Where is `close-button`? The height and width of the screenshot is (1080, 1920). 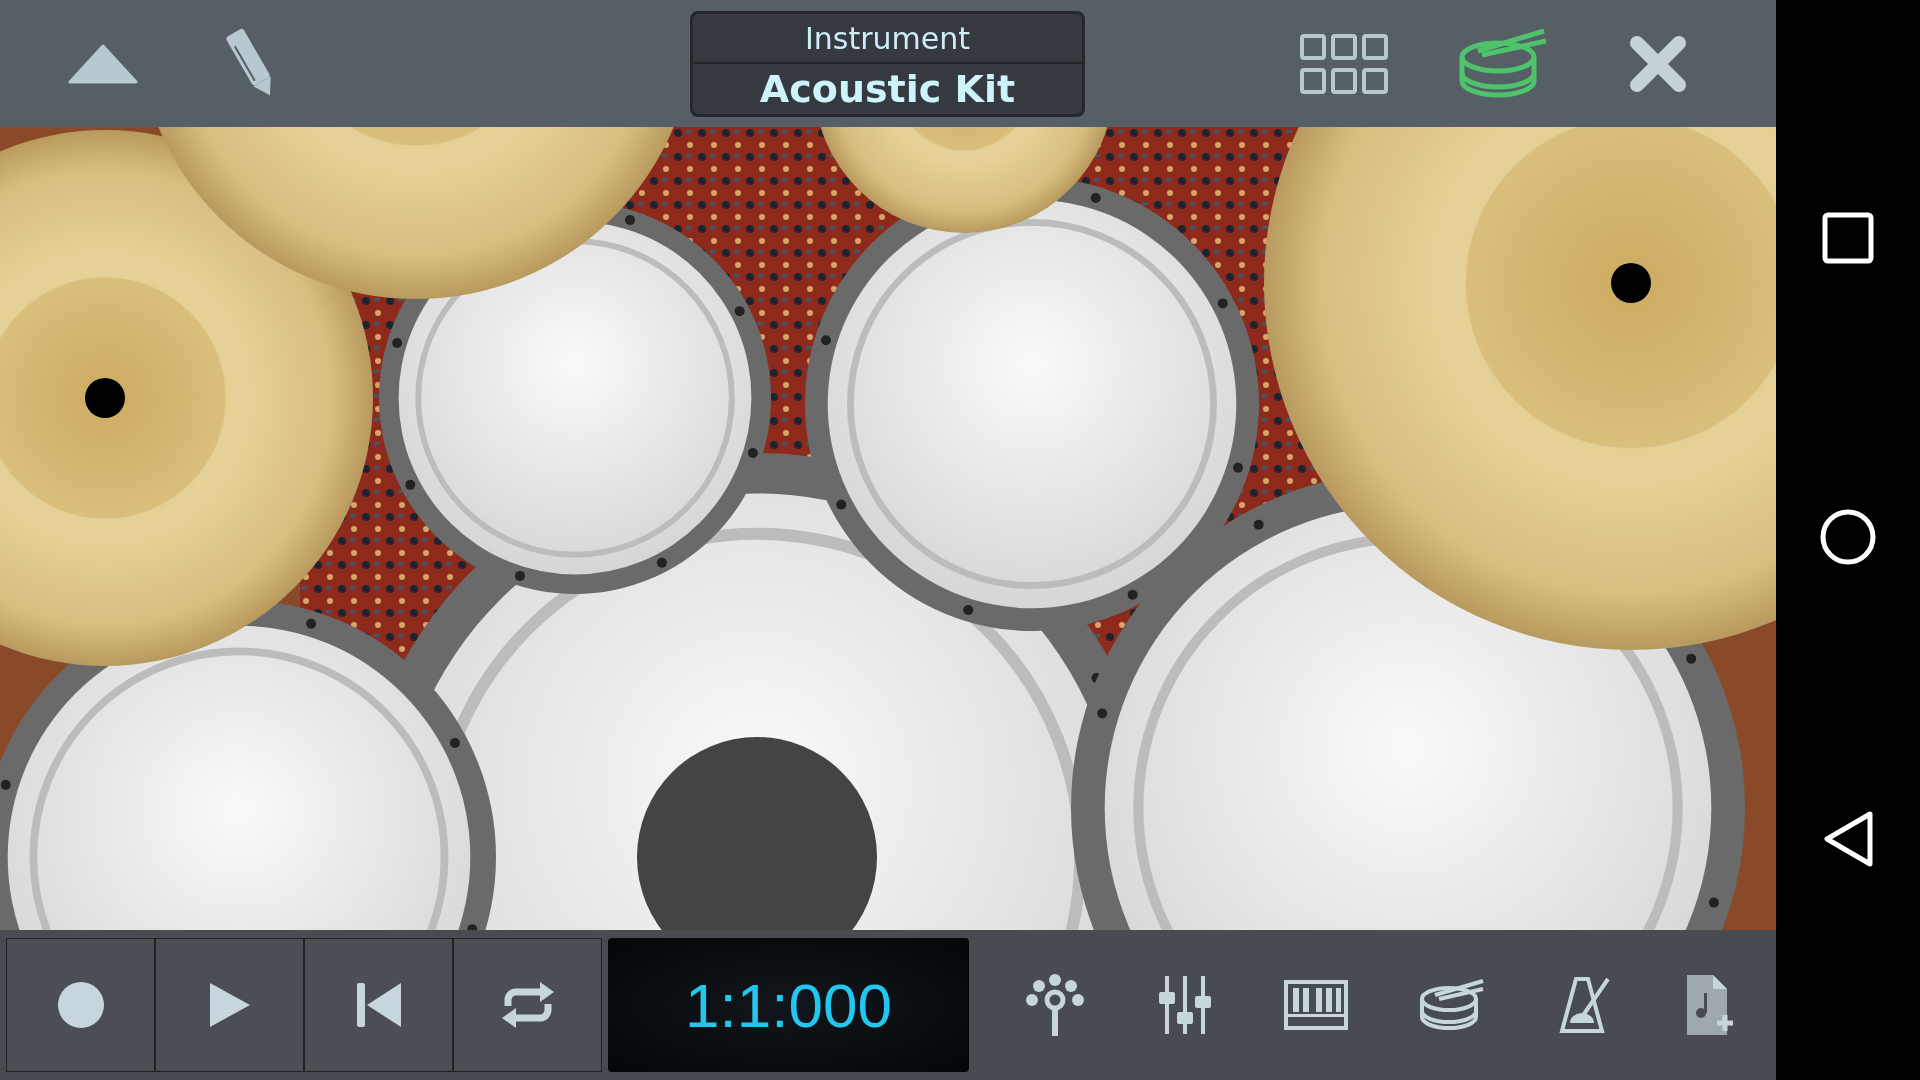
close-button is located at coordinates (1658, 63).